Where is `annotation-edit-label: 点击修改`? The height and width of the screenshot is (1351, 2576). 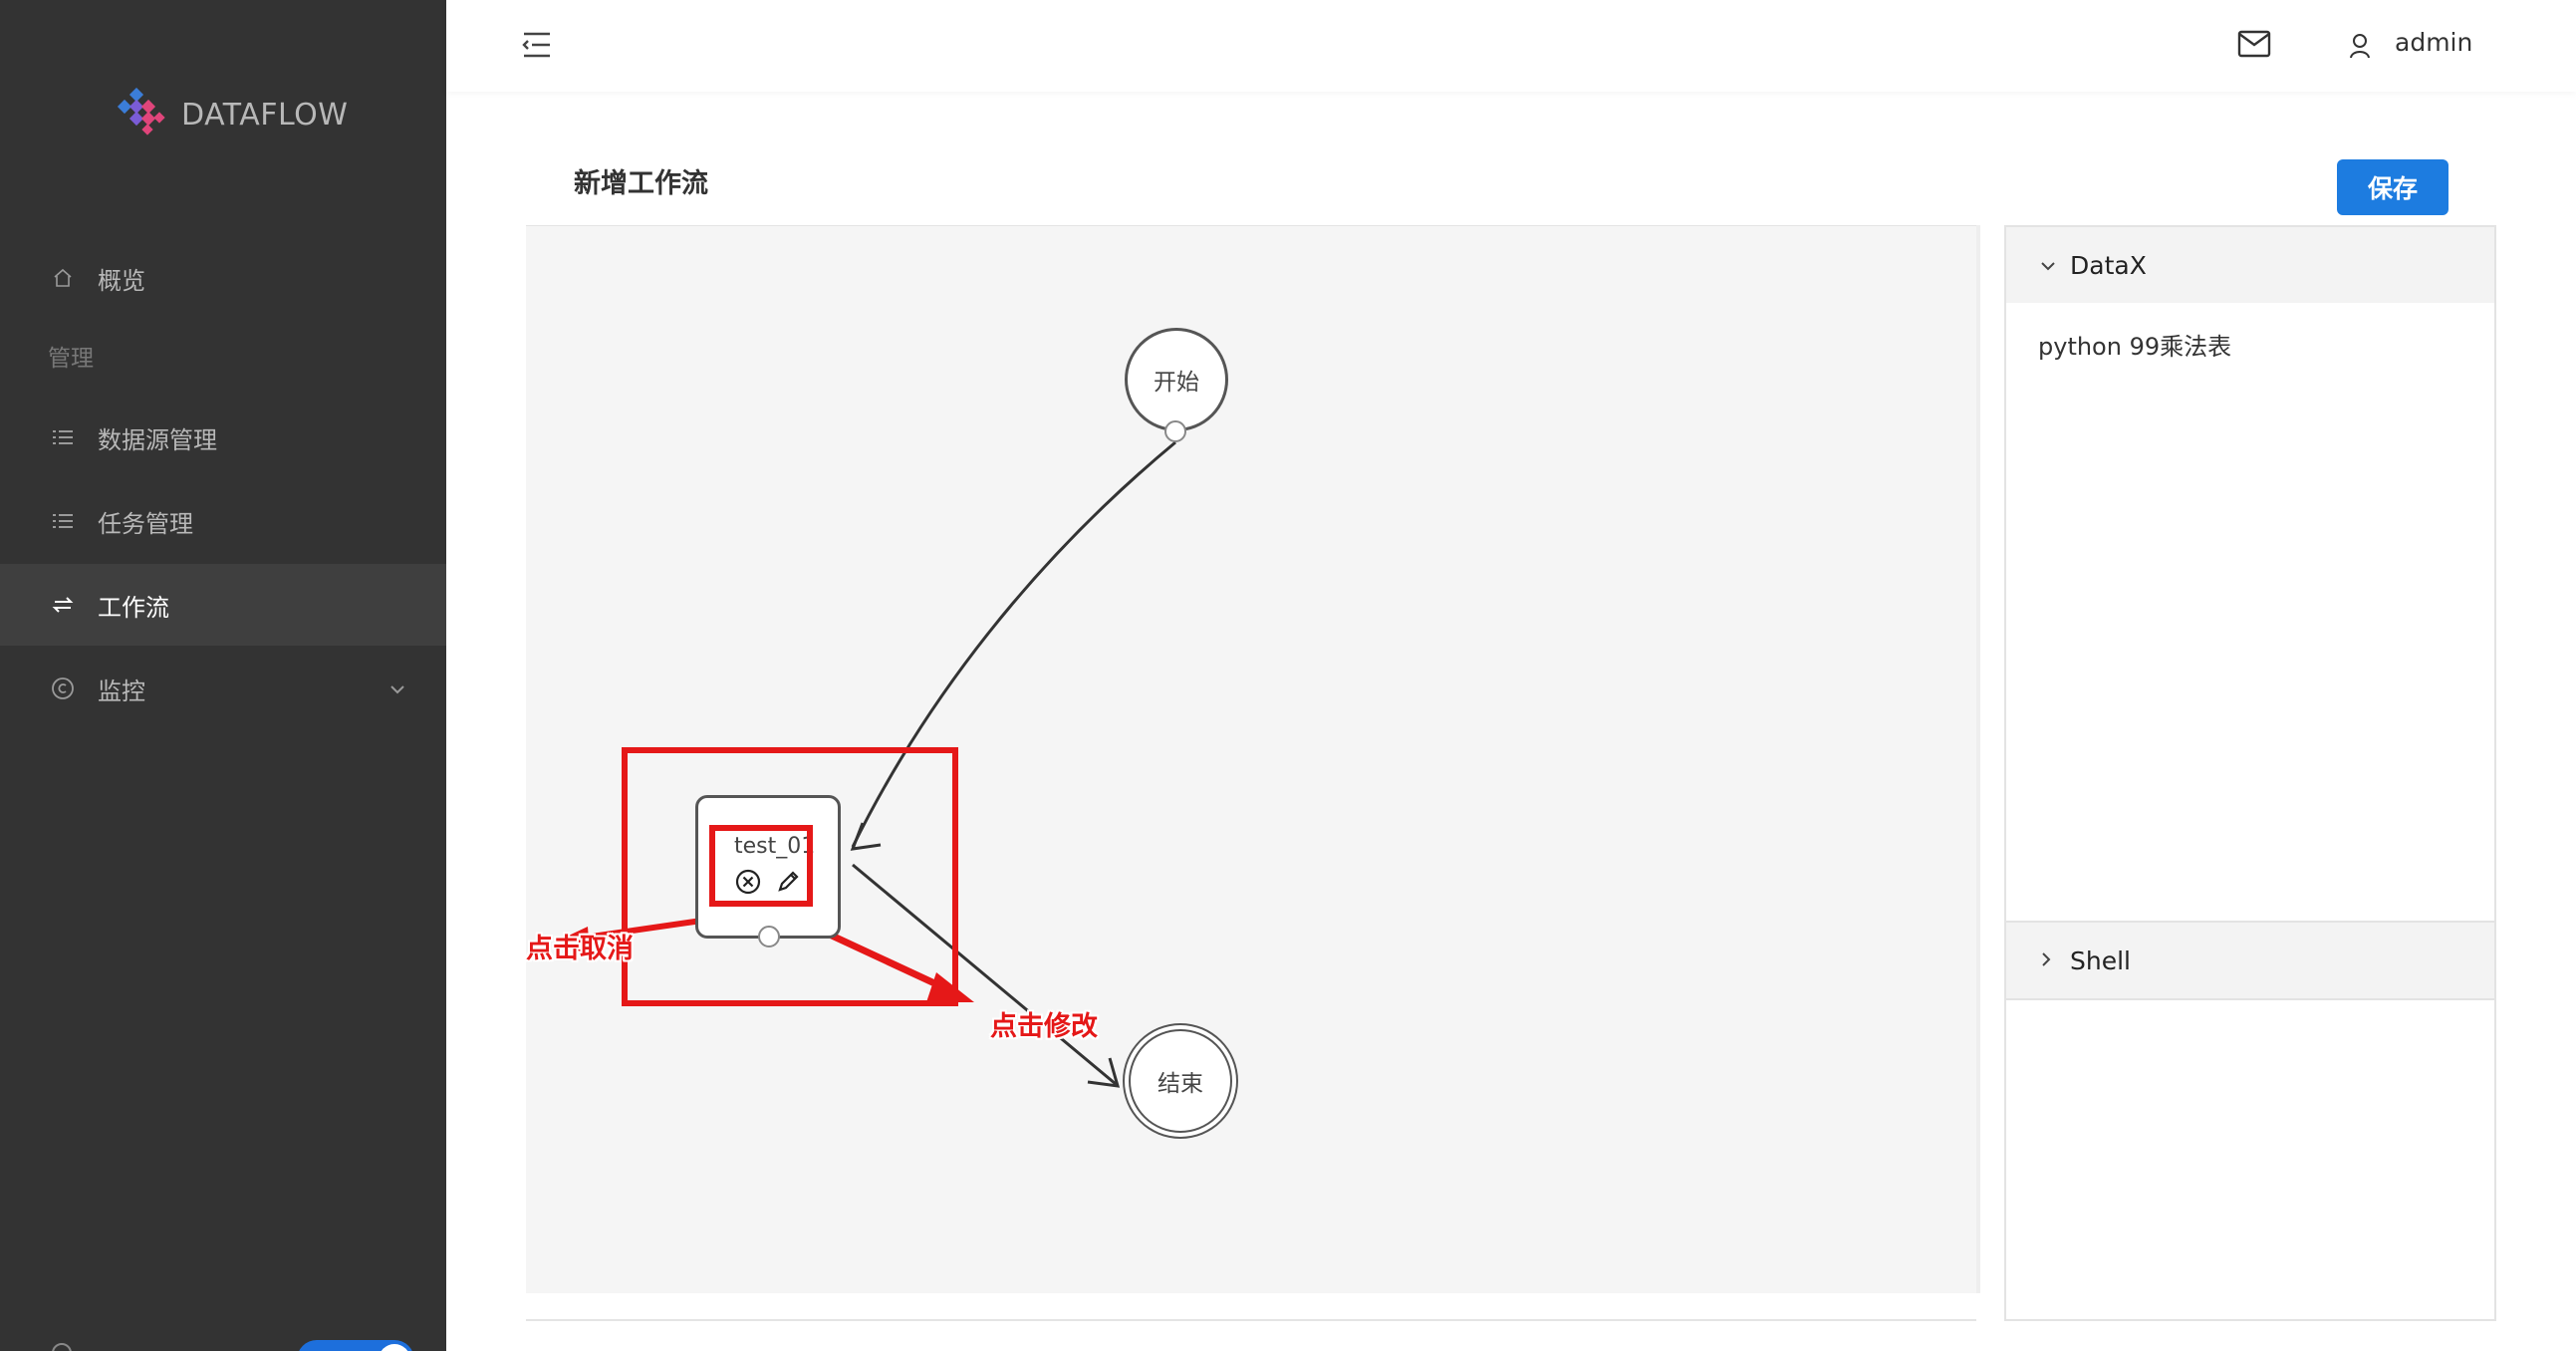 annotation-edit-label: 点击修改 is located at coordinates (1044, 1026).